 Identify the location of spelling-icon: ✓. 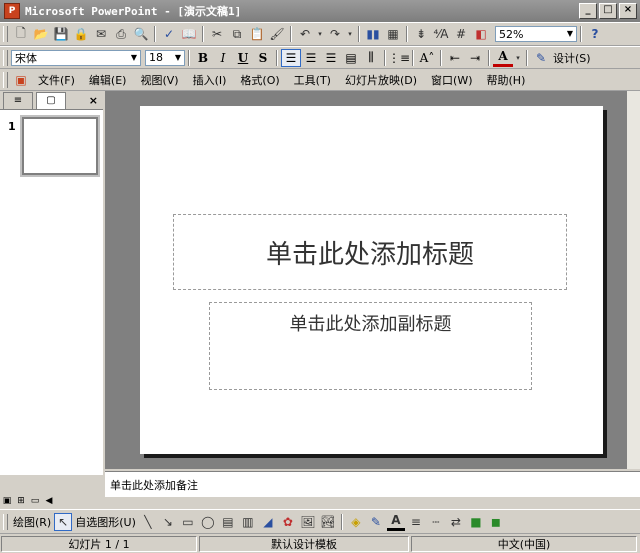
(169, 34).